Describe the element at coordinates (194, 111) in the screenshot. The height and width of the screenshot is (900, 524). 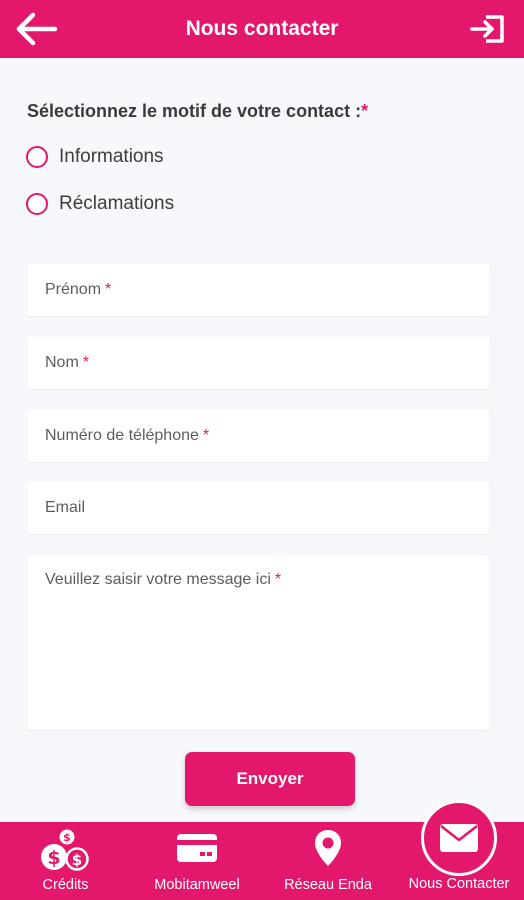
I see `contact-reason-text: Sélectionnez le motif de votre contact :` at that location.